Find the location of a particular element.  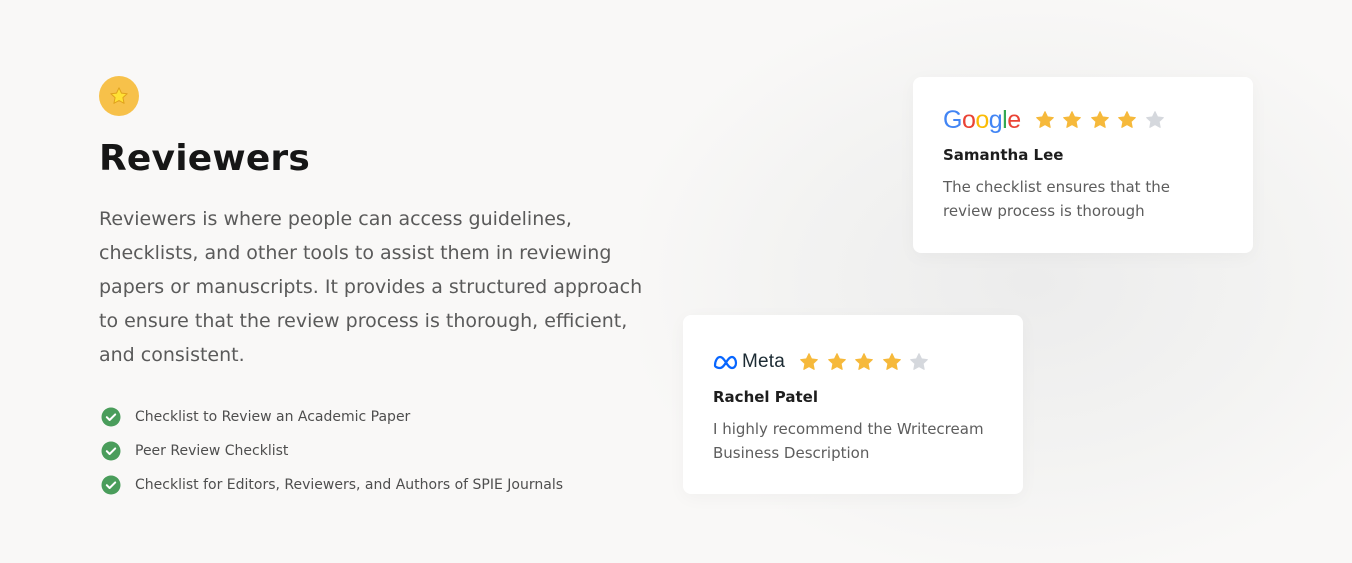

reviewer-name: Samantha Lee is located at coordinates (1003, 155).